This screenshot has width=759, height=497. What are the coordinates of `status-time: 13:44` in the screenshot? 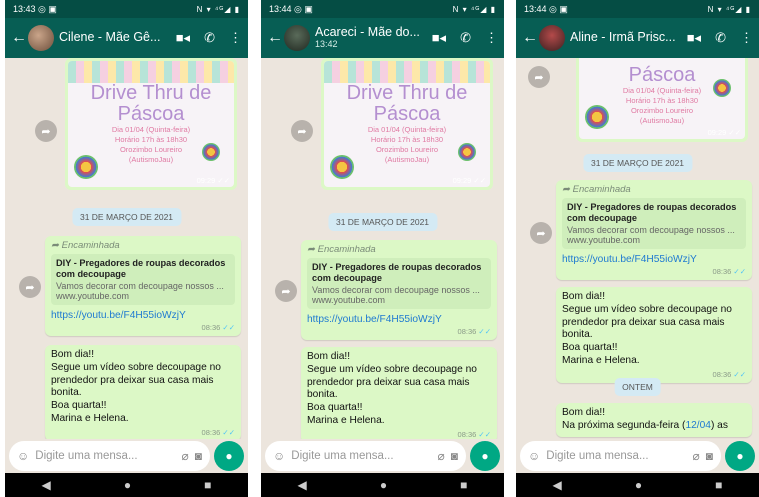 It's located at (535, 8).